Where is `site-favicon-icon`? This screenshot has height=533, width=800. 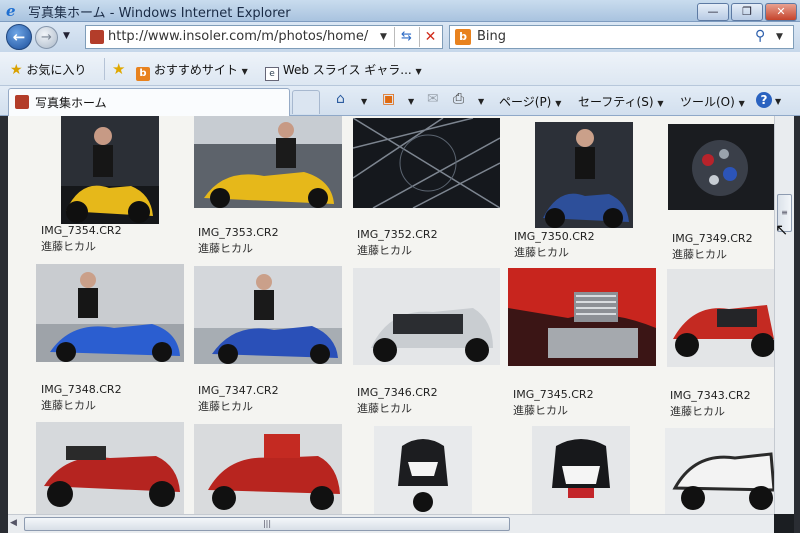 site-favicon-icon is located at coordinates (97, 37).